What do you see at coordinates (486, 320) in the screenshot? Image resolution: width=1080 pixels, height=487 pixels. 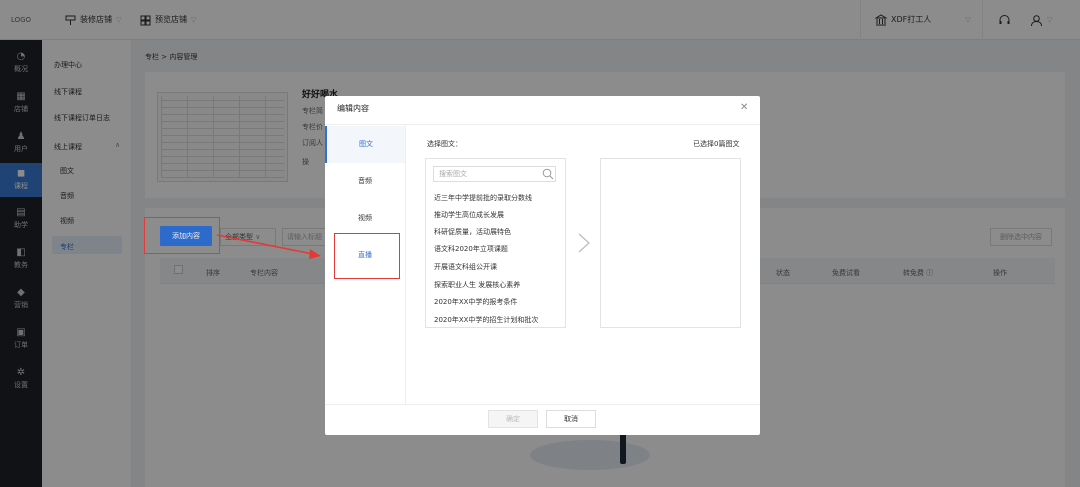 I see `list-item: 2020年XX中学的招生计划和批次` at bounding box center [486, 320].